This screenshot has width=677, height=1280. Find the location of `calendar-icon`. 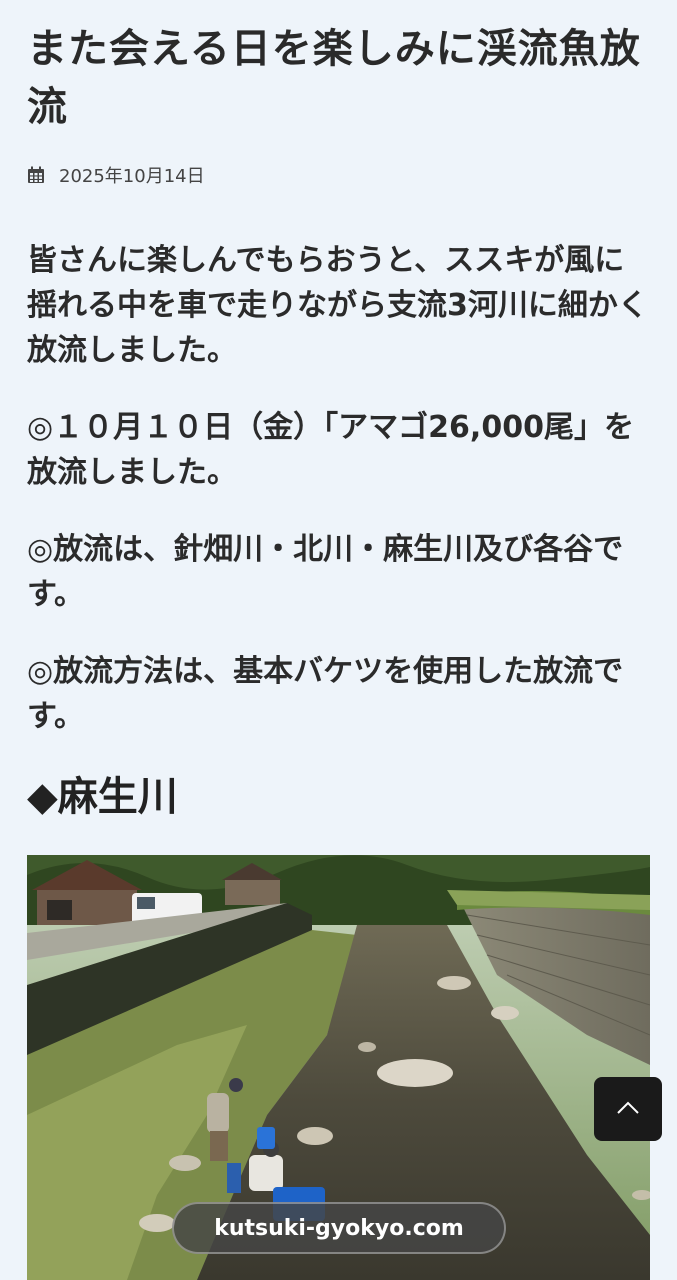

calendar-icon is located at coordinates (36, 175).